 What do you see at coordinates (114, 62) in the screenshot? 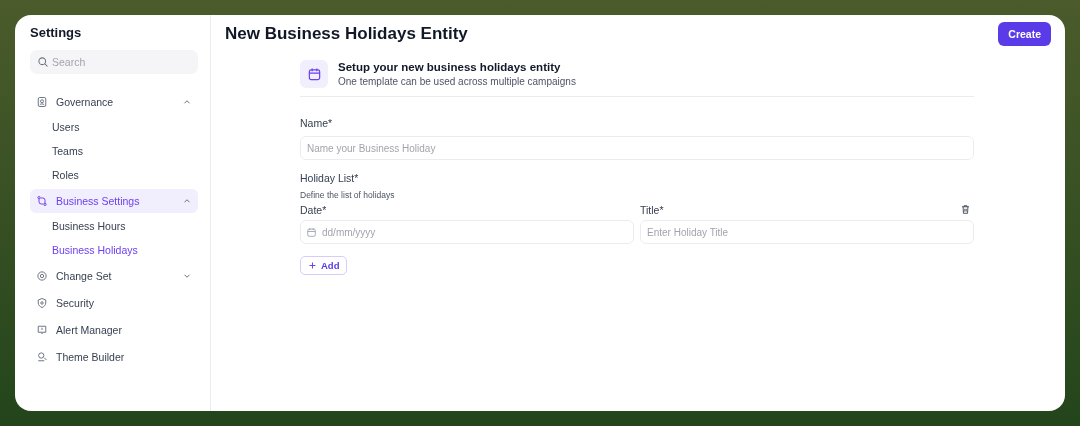
I see `search-field: Search` at bounding box center [114, 62].